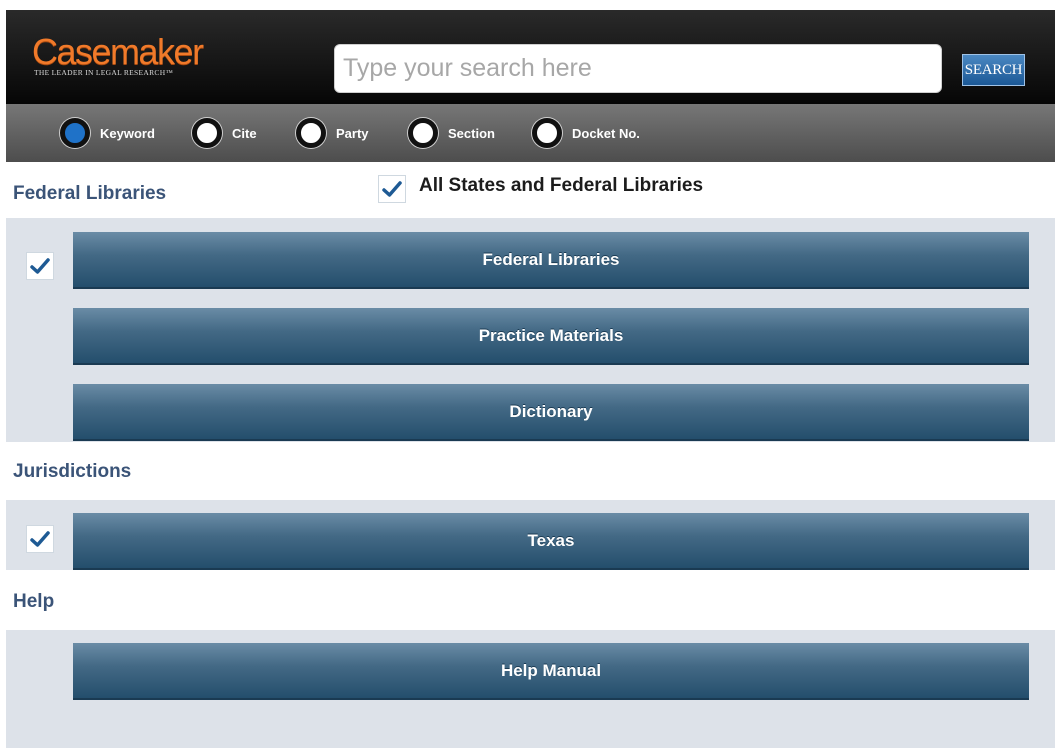 The image size is (1055, 748). I want to click on logo-wordmark: Casemaker, so click(118, 51).